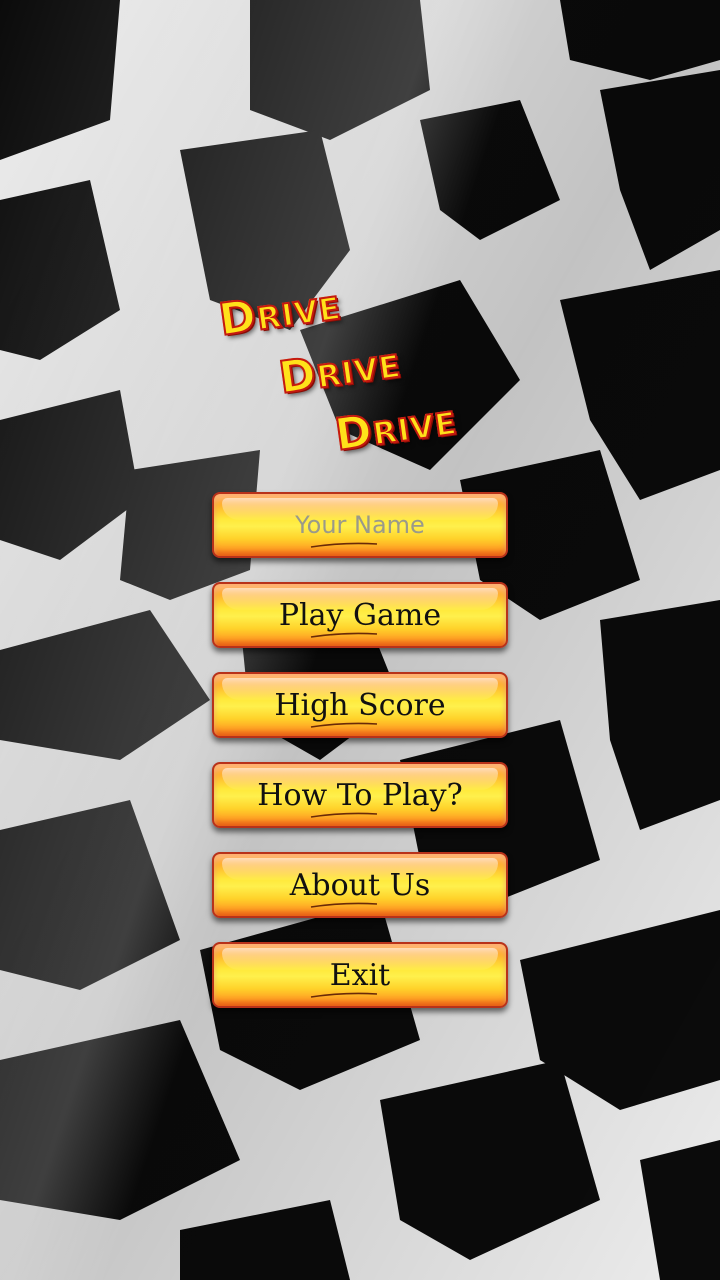  I want to click on player-name-input, so click(360, 525).